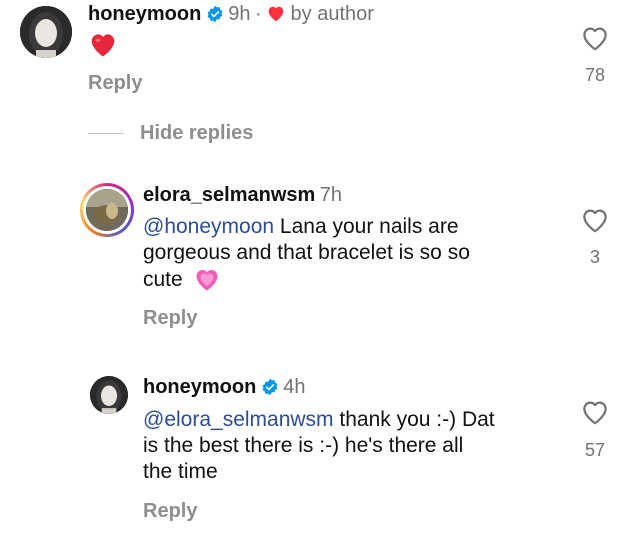 Image resolution: width=640 pixels, height=536 pixels. What do you see at coordinates (331, 195) in the screenshot?
I see `timestamp: 7h` at bounding box center [331, 195].